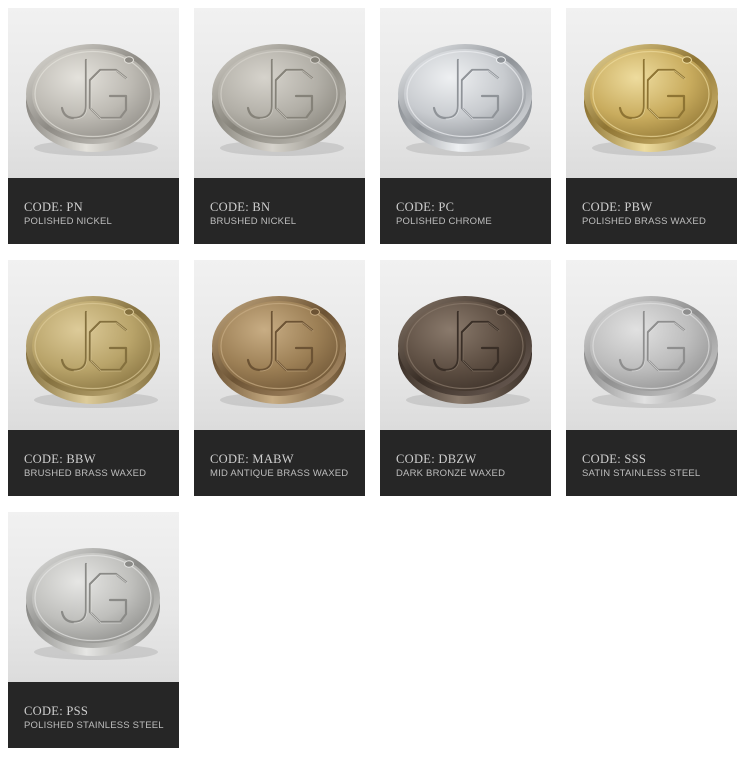 The width and height of the screenshot is (740, 761). What do you see at coordinates (85, 473) in the screenshot?
I see `finish-name: BRUSHED BRASS WAXED` at bounding box center [85, 473].